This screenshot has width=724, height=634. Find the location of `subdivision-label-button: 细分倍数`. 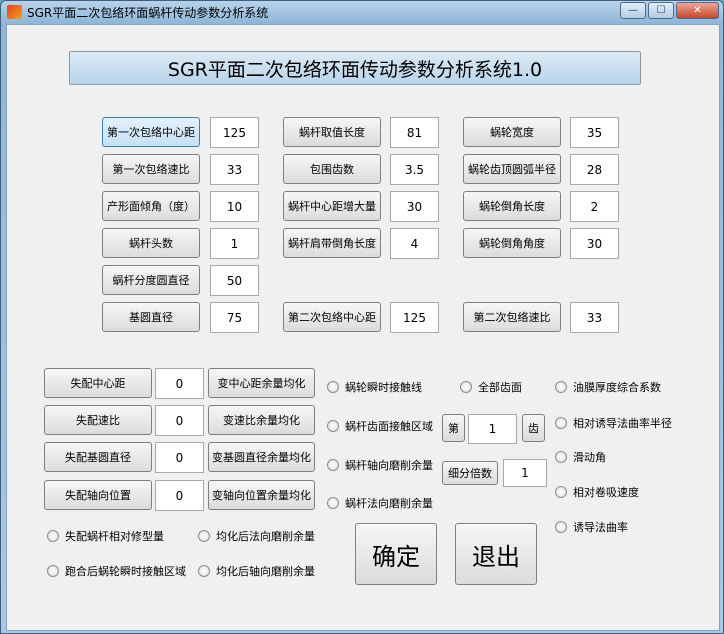

subdivision-label-button: 细分倍数 is located at coordinates (470, 473).